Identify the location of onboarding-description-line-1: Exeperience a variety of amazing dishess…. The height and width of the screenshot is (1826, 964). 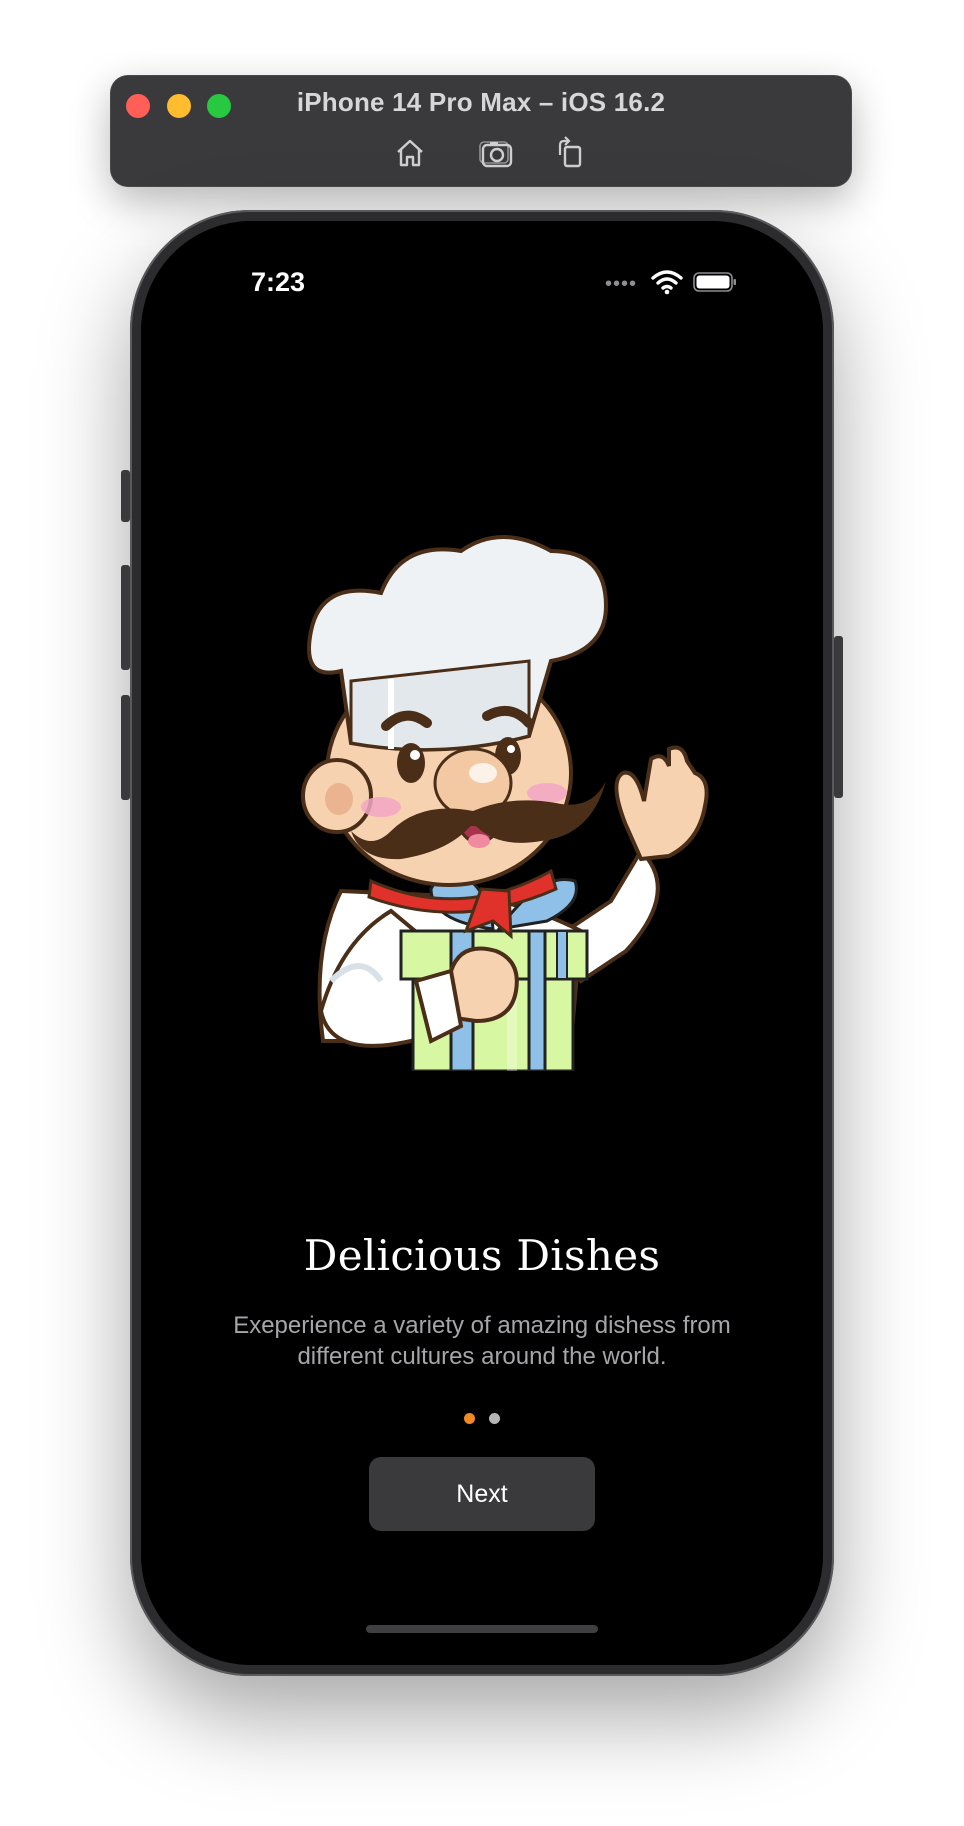
(482, 1325).